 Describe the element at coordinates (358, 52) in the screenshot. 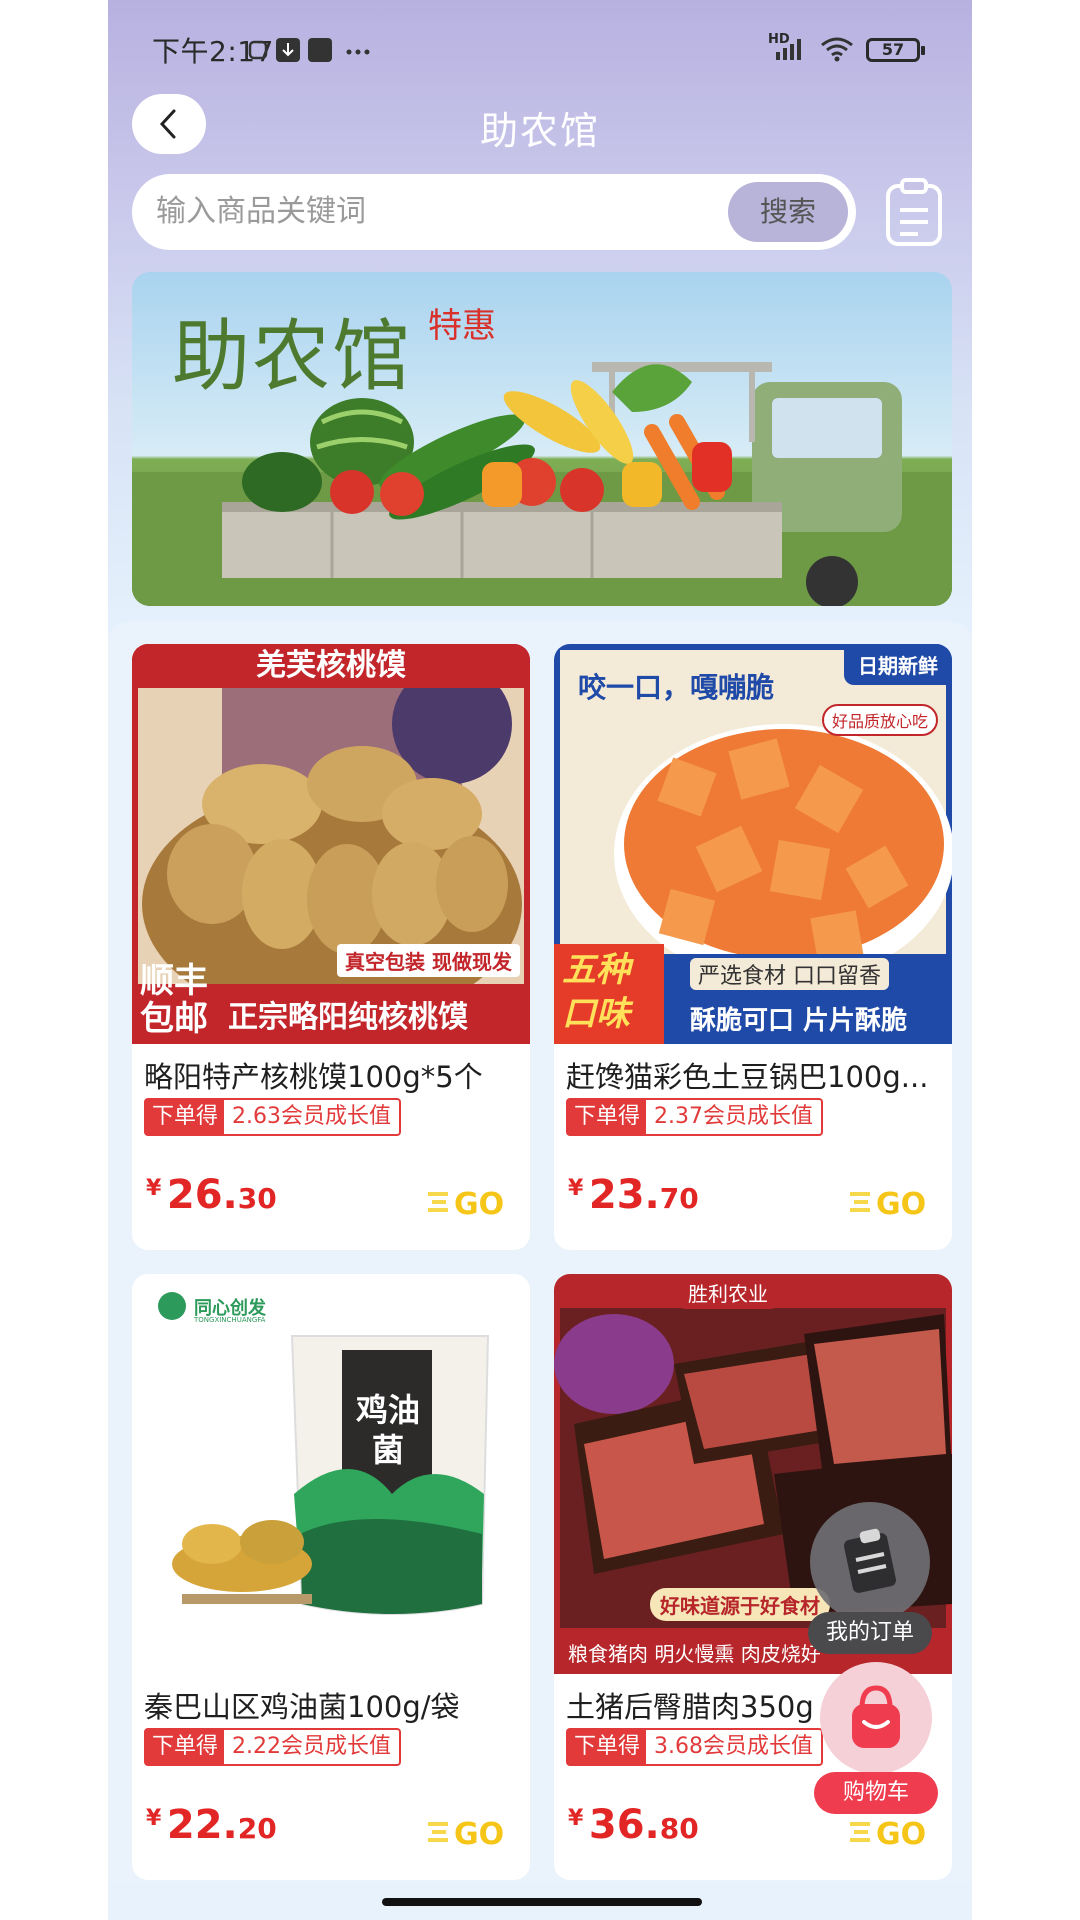

I see `more-dots-icon` at that location.